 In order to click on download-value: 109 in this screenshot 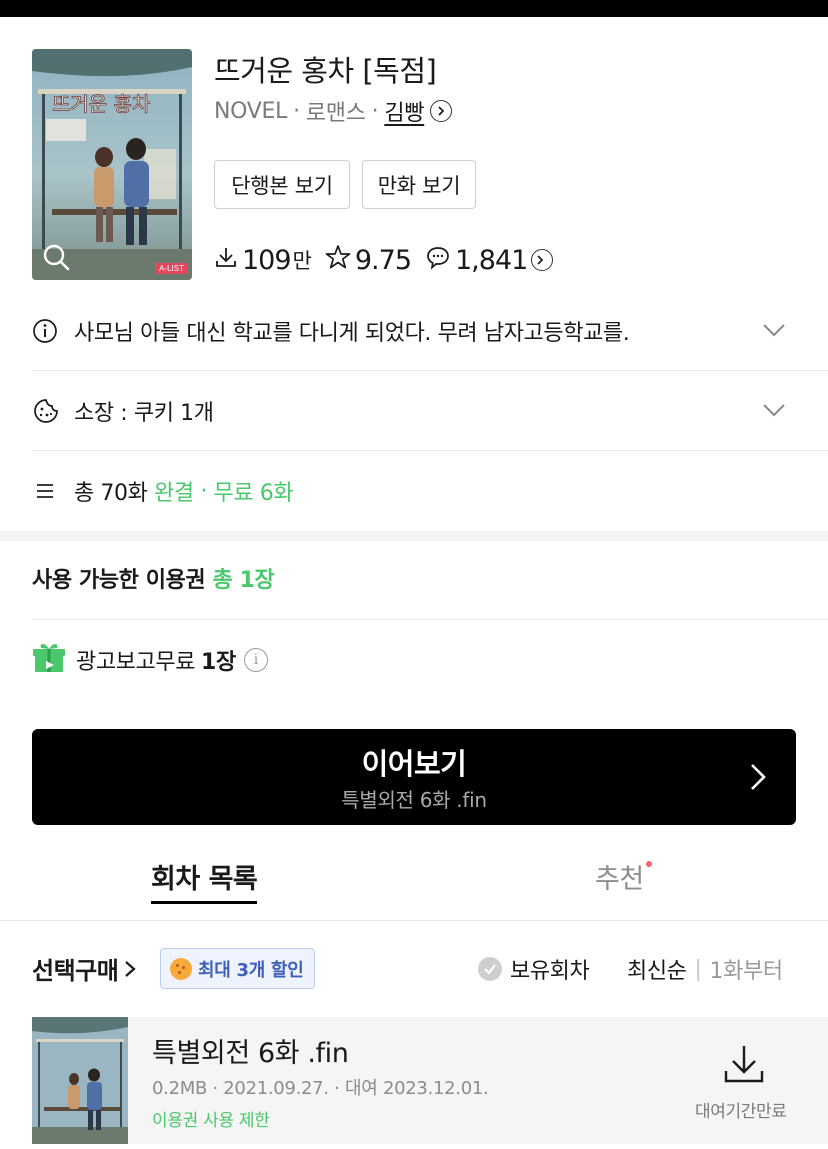, I will do `click(267, 260)`.